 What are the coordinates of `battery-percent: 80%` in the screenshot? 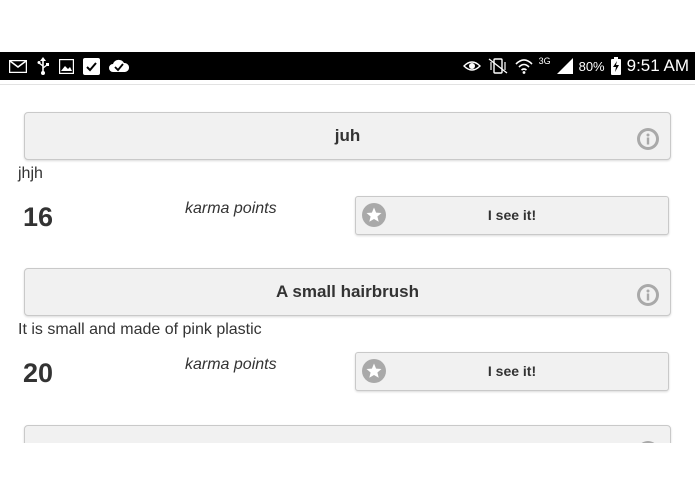 It's located at (591, 66).